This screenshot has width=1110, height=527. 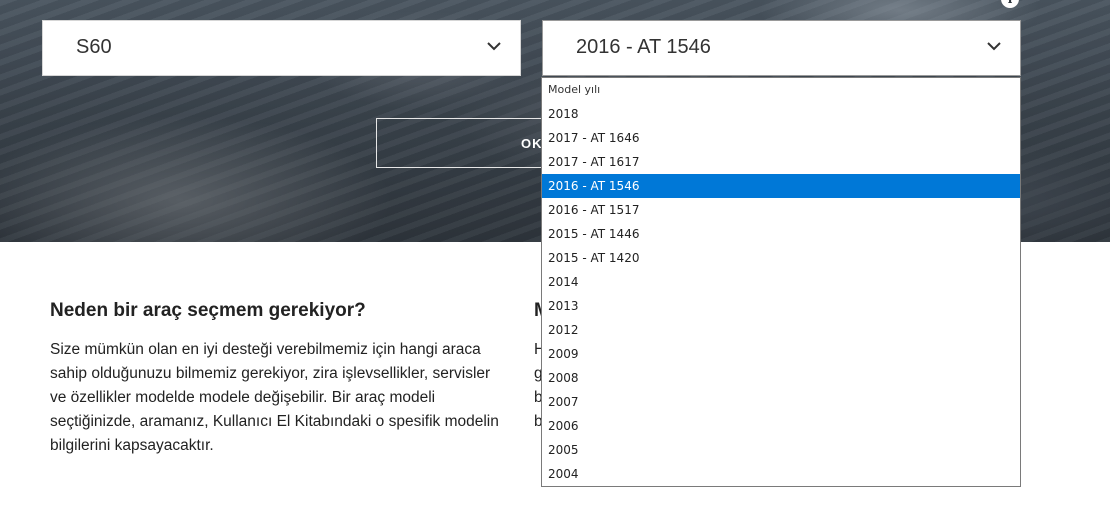 What do you see at coordinates (781, 114) in the screenshot?
I see `dropdown-option: 2018` at bounding box center [781, 114].